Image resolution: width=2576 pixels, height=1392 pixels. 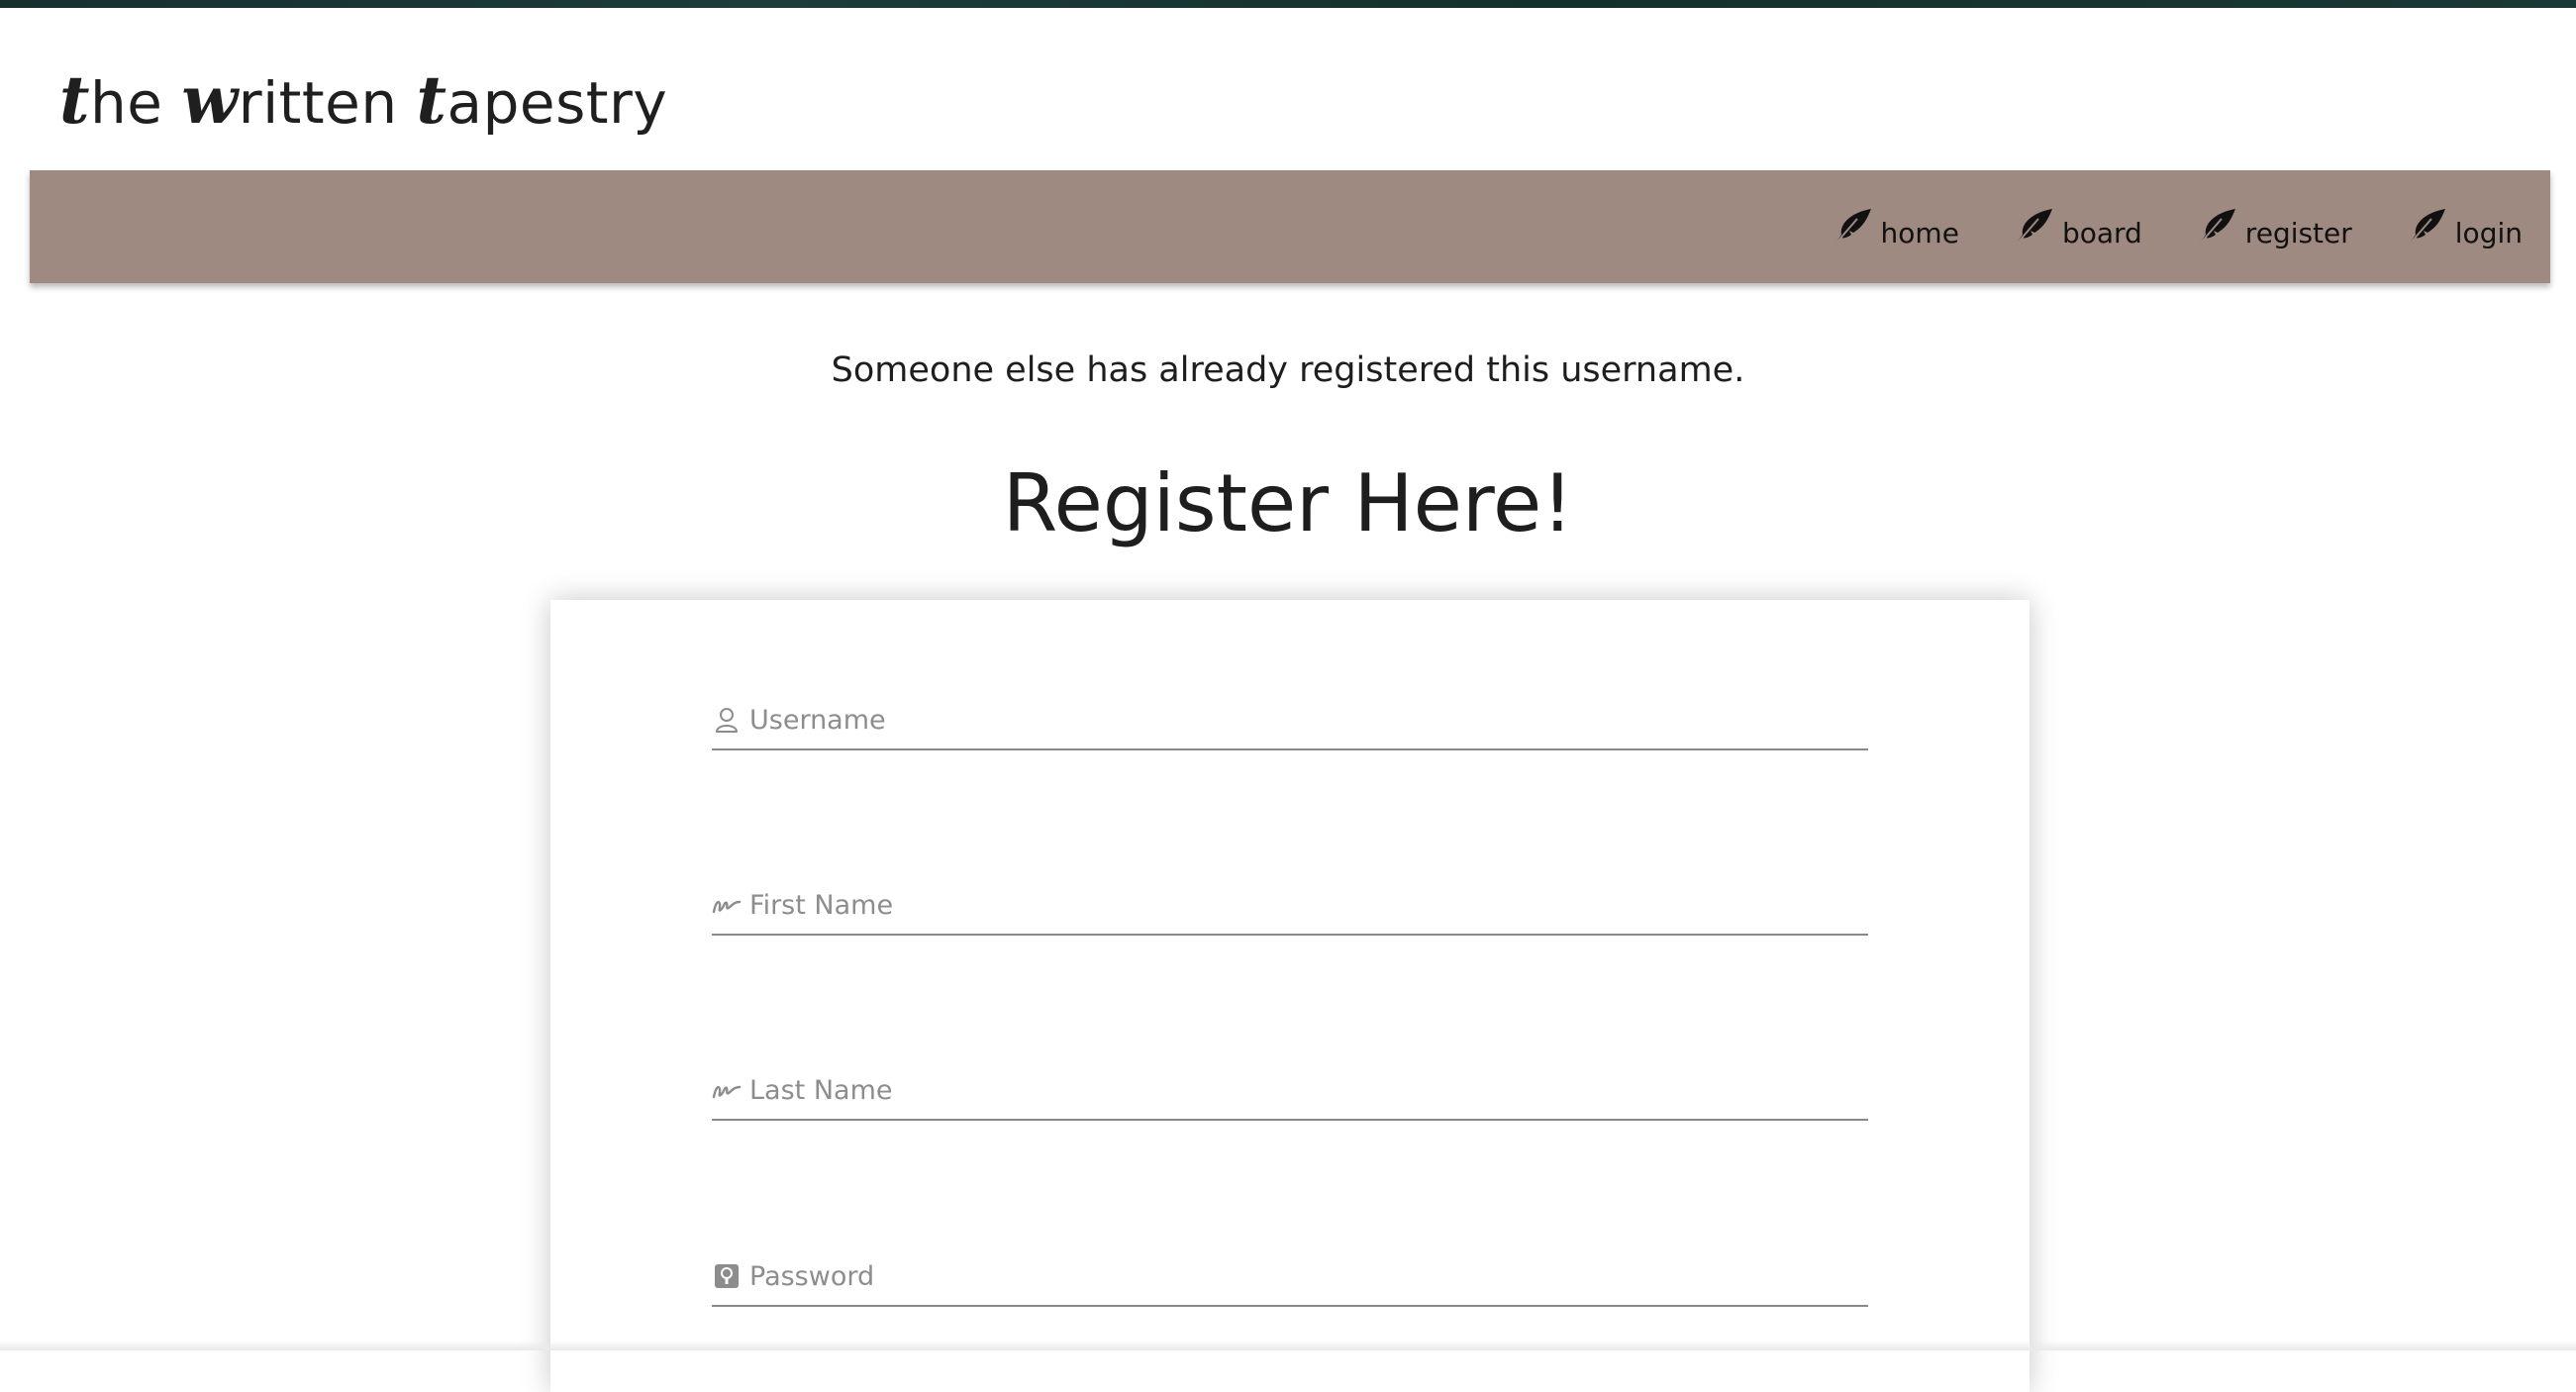 I want to click on username-input, so click(x=1294, y=720).